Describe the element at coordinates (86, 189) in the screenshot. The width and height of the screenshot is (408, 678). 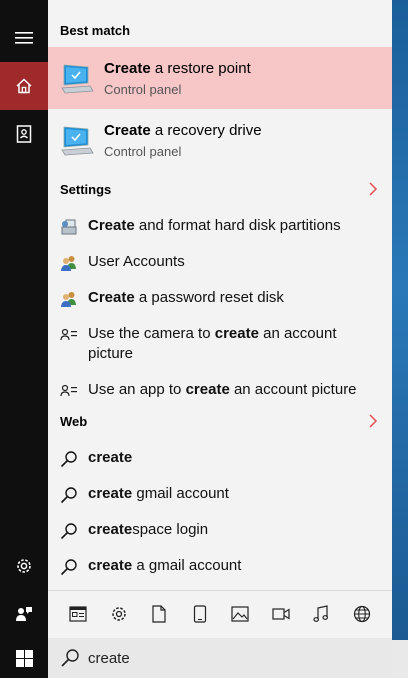
I see `settings-header: Settings` at that location.